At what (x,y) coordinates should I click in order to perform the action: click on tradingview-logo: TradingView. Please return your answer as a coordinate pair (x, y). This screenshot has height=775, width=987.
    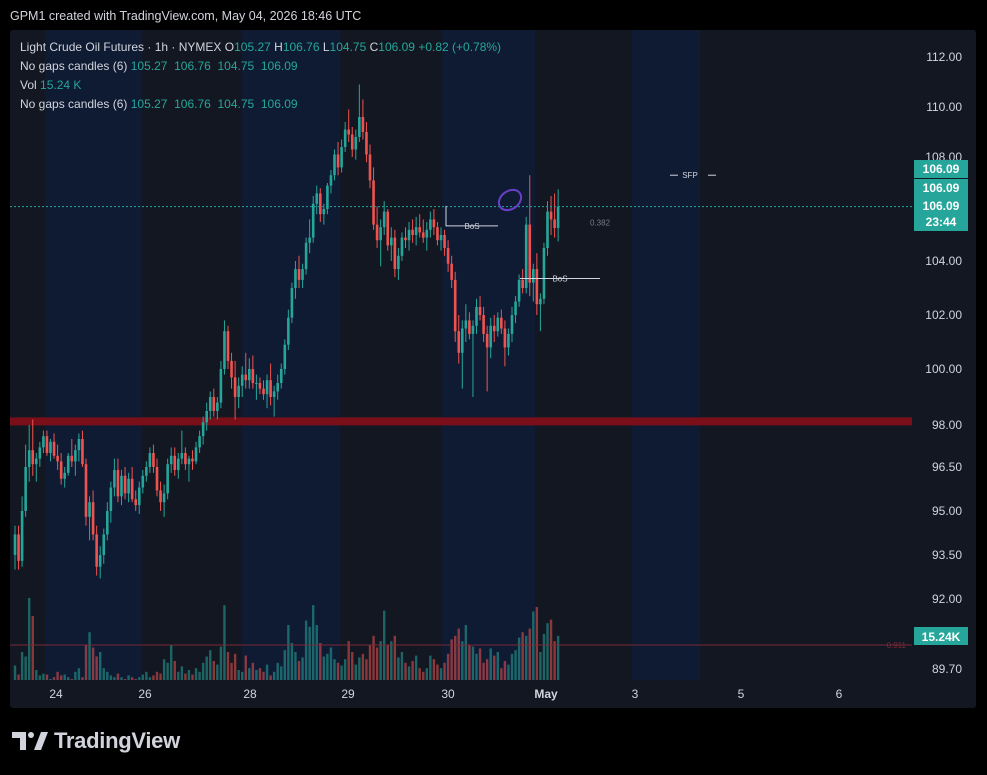
    Looking at the image, I should click on (96, 741).